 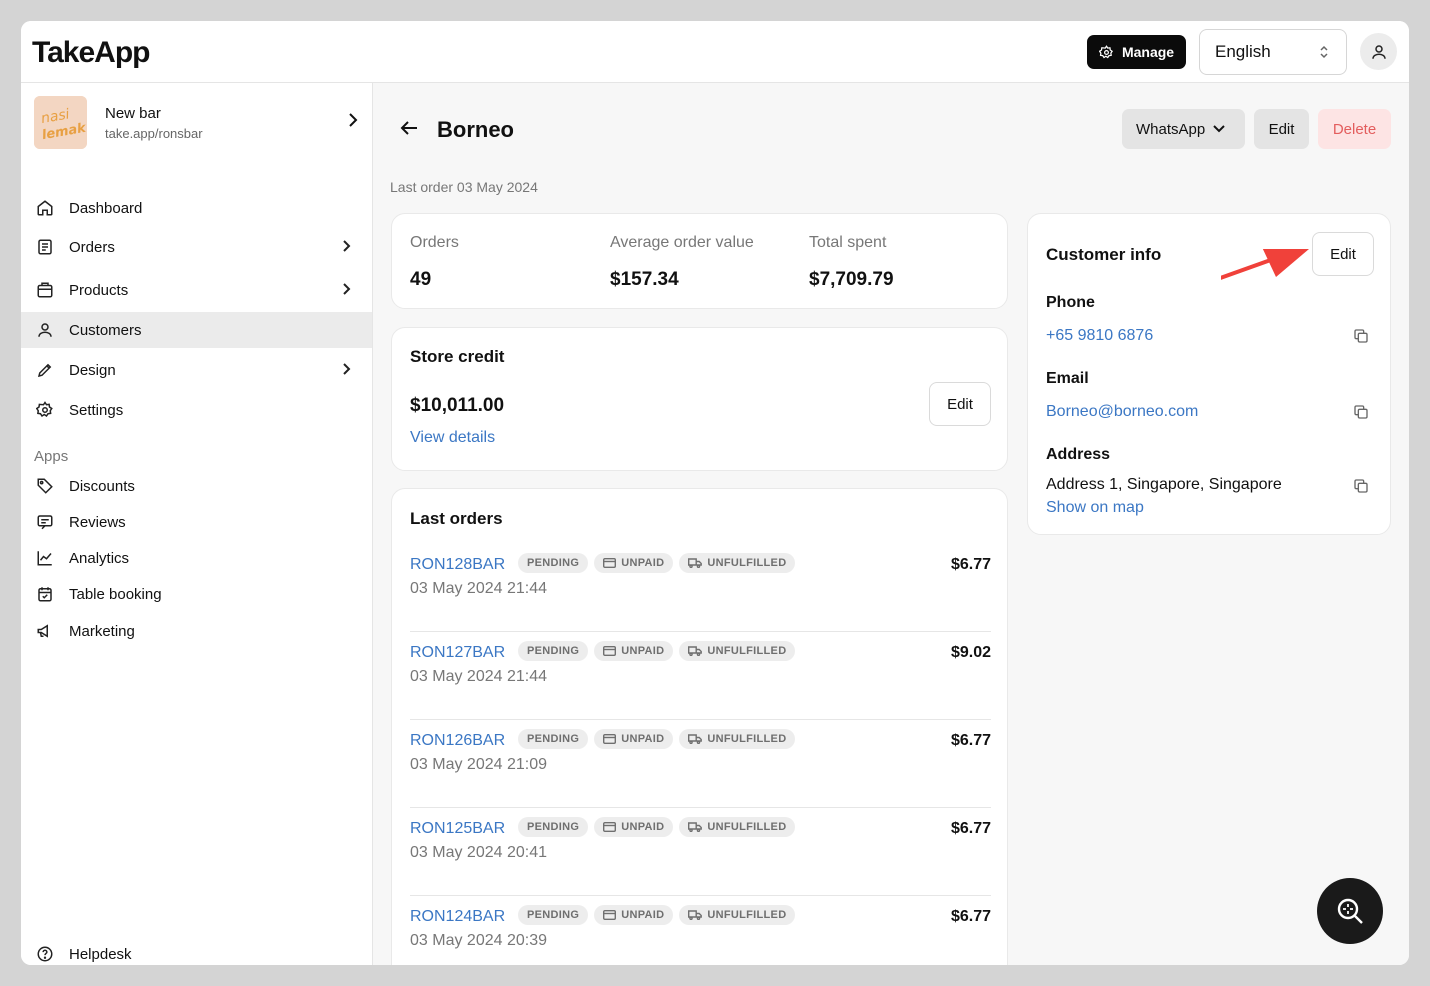 What do you see at coordinates (196, 594) in the screenshot?
I see `sidebar-item-table-booking: Table booking` at bounding box center [196, 594].